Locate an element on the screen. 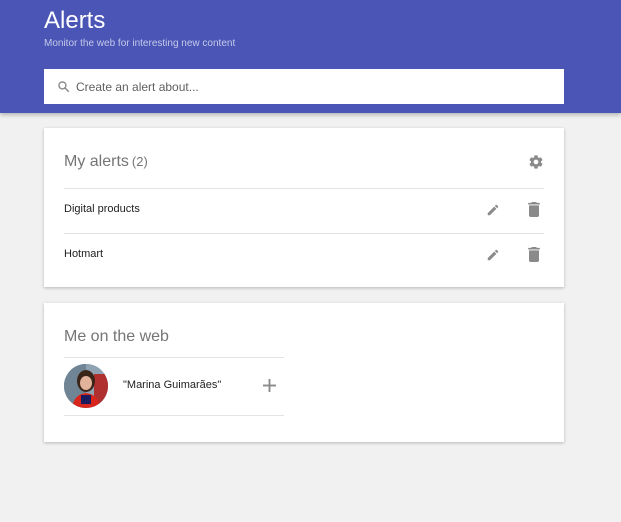  alerts-count: (2) is located at coordinates (139, 161).